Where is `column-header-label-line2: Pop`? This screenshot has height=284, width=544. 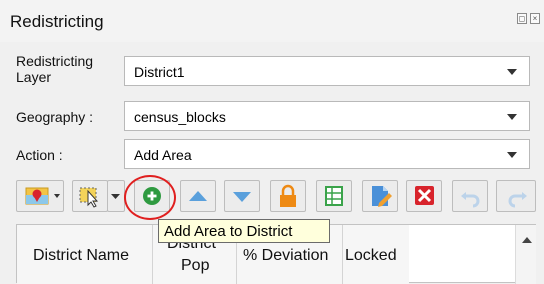
column-header-label-line2: Pop is located at coordinates (195, 265).